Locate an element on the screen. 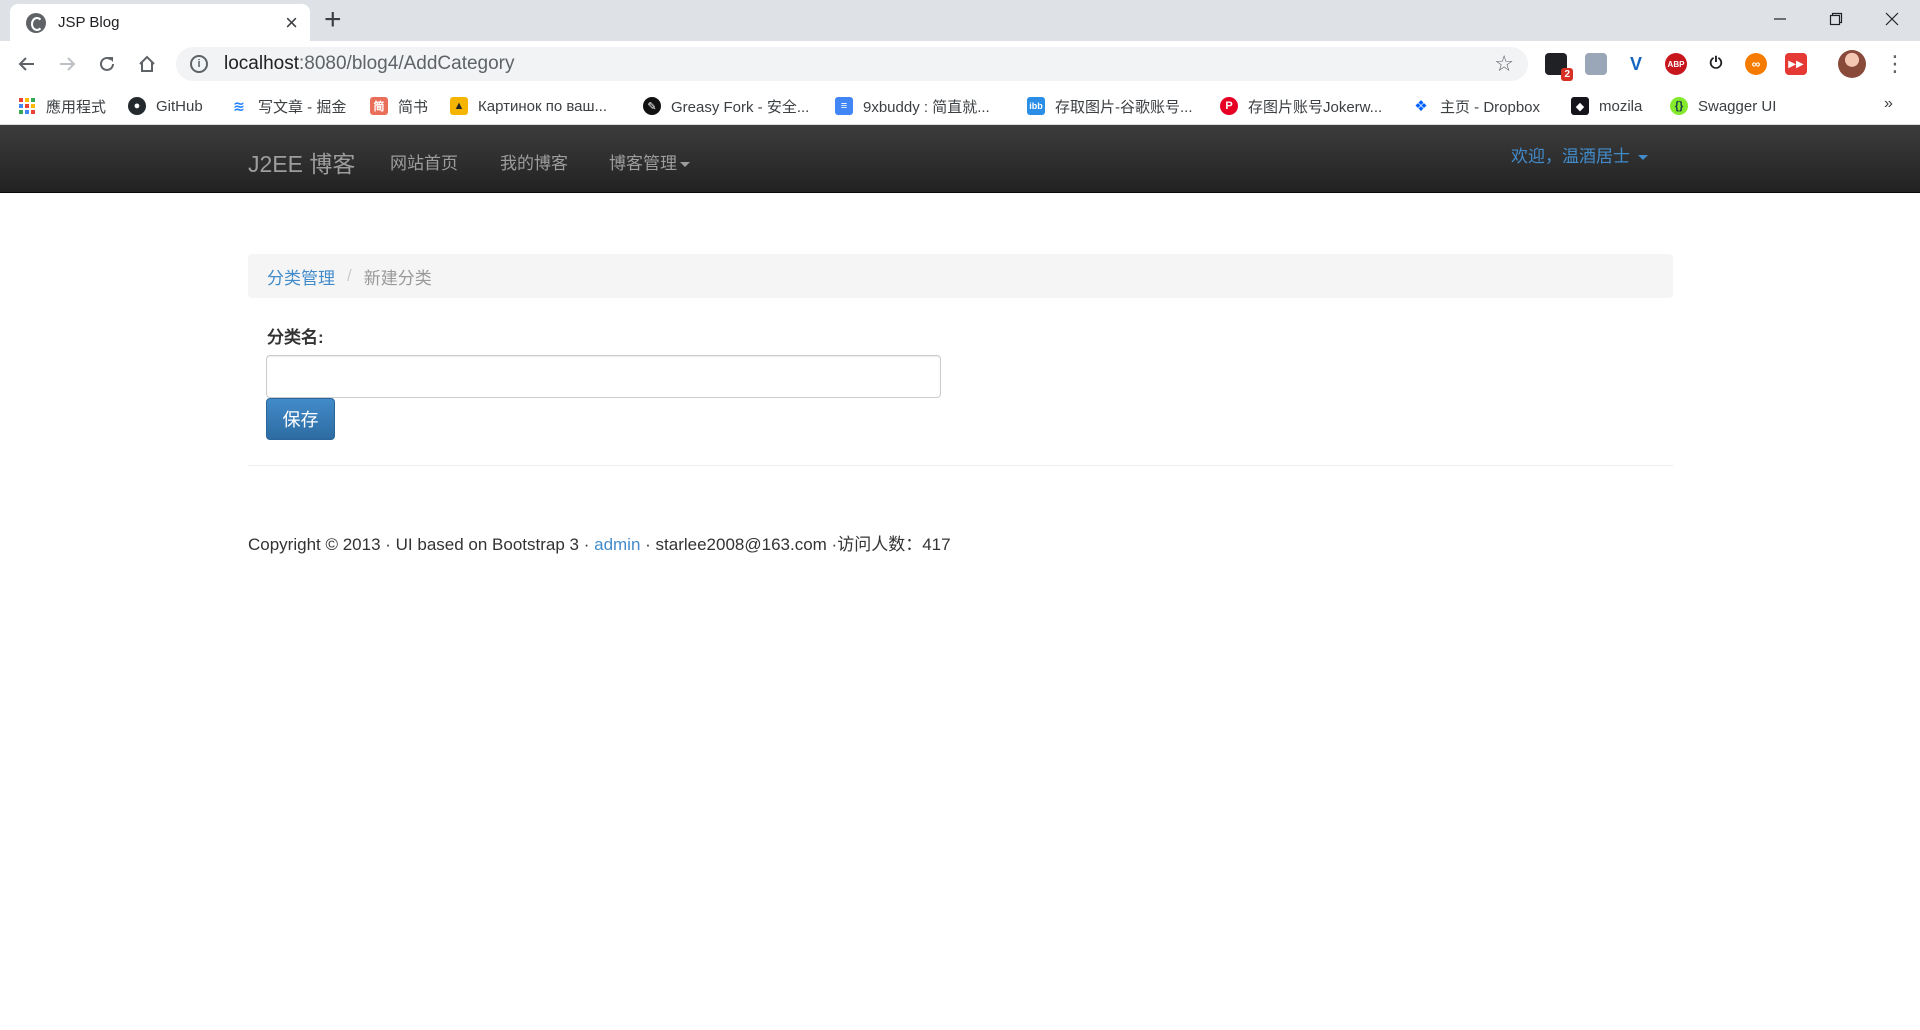  navbar-brand: J2EE 博客 is located at coordinates (301, 162).